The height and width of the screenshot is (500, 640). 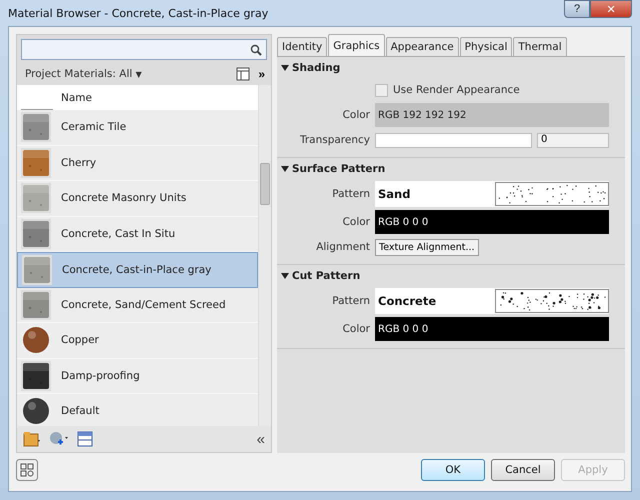 I want to click on dialog-button: OK, so click(x=453, y=470).